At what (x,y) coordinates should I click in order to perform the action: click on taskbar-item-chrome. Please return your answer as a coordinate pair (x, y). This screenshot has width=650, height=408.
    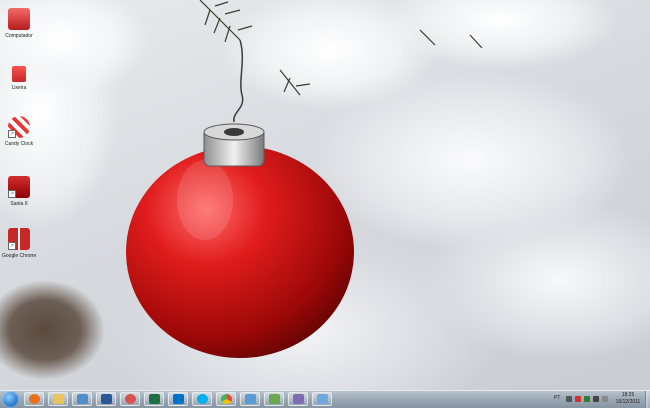
    Looking at the image, I should click on (226, 399).